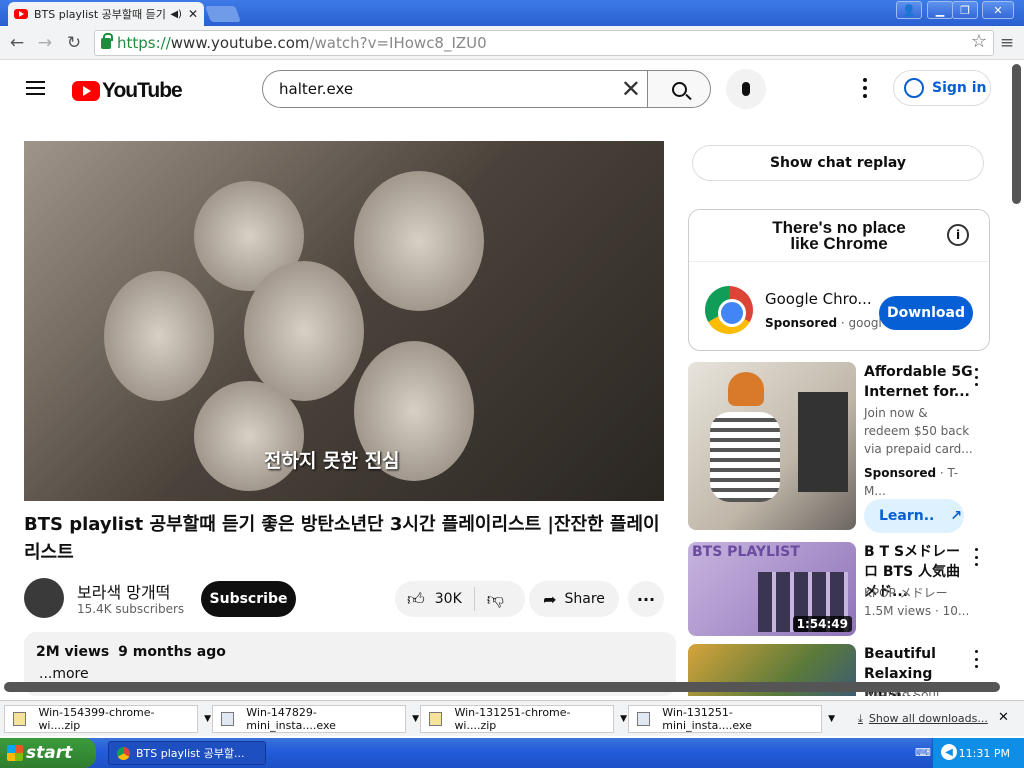 Image resolution: width=1024 pixels, height=768 pixels. Describe the element at coordinates (74, 43) in the screenshot. I see `reload-icon: ↻` at that location.